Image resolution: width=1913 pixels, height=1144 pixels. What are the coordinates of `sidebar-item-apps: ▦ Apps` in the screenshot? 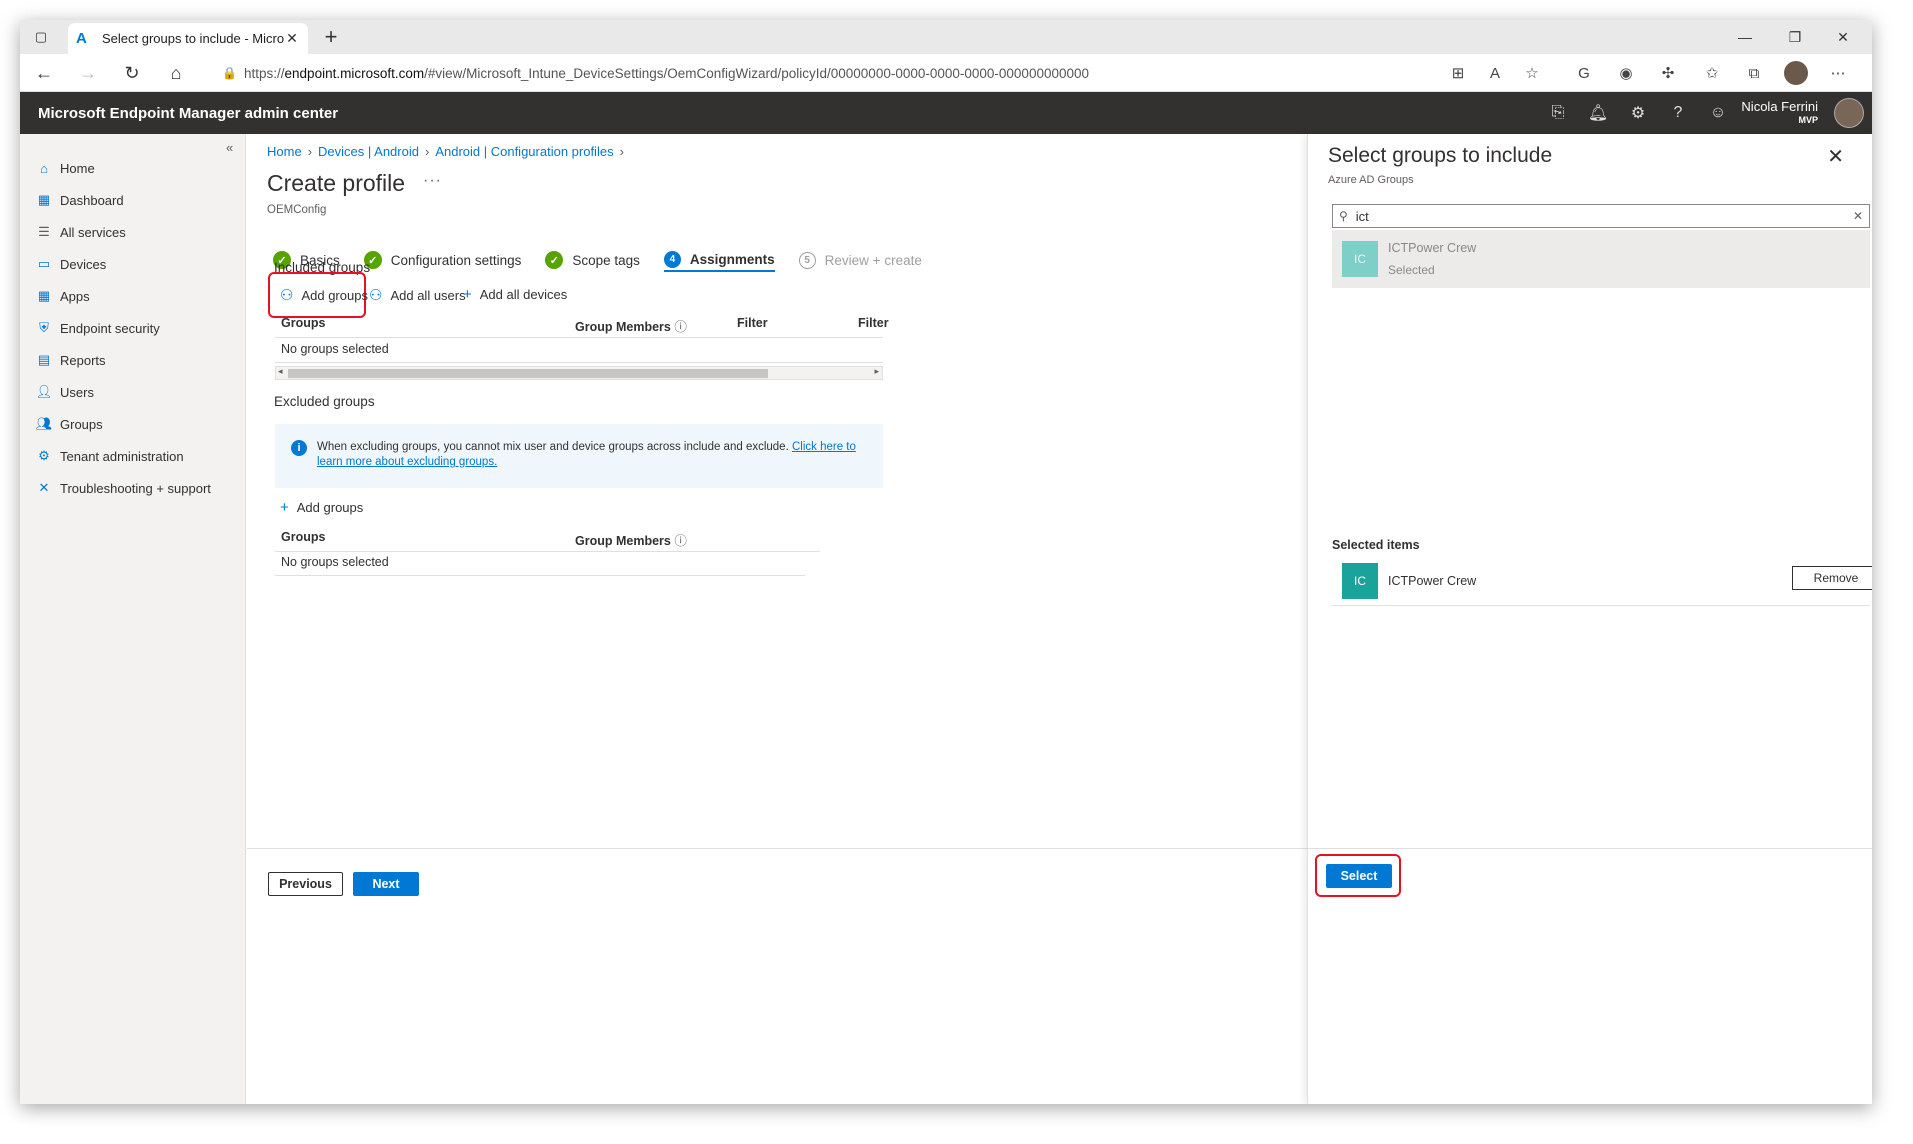 It's located at (62, 296).